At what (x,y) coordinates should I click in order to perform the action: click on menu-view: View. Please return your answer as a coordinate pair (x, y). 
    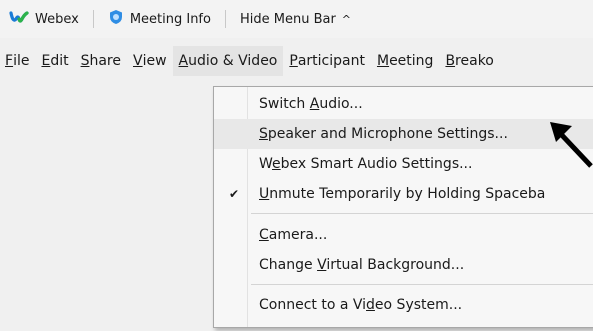
    Looking at the image, I should click on (150, 61).